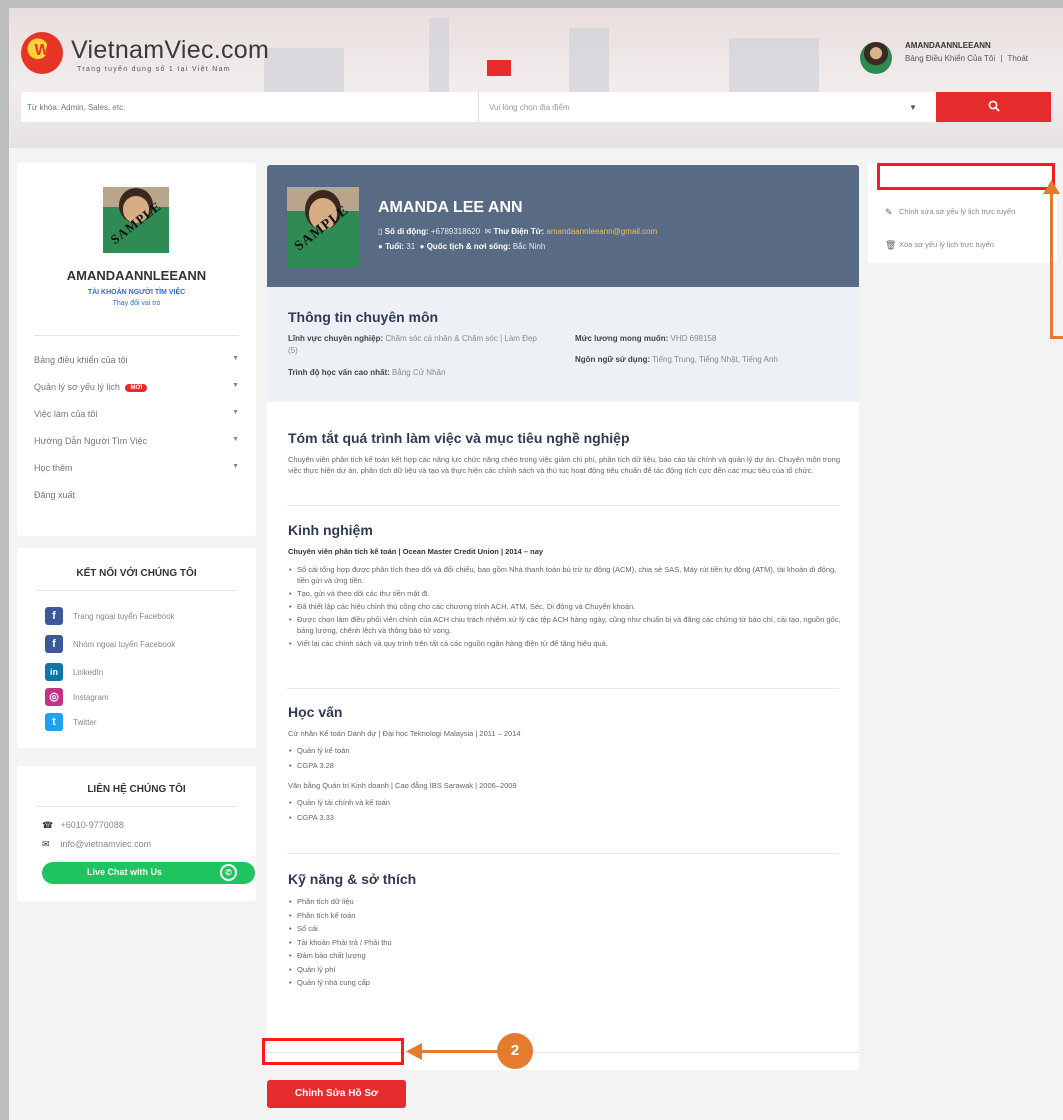  I want to click on field-label: Lĩnh vực chuyên nghiệp:, so click(336, 338).